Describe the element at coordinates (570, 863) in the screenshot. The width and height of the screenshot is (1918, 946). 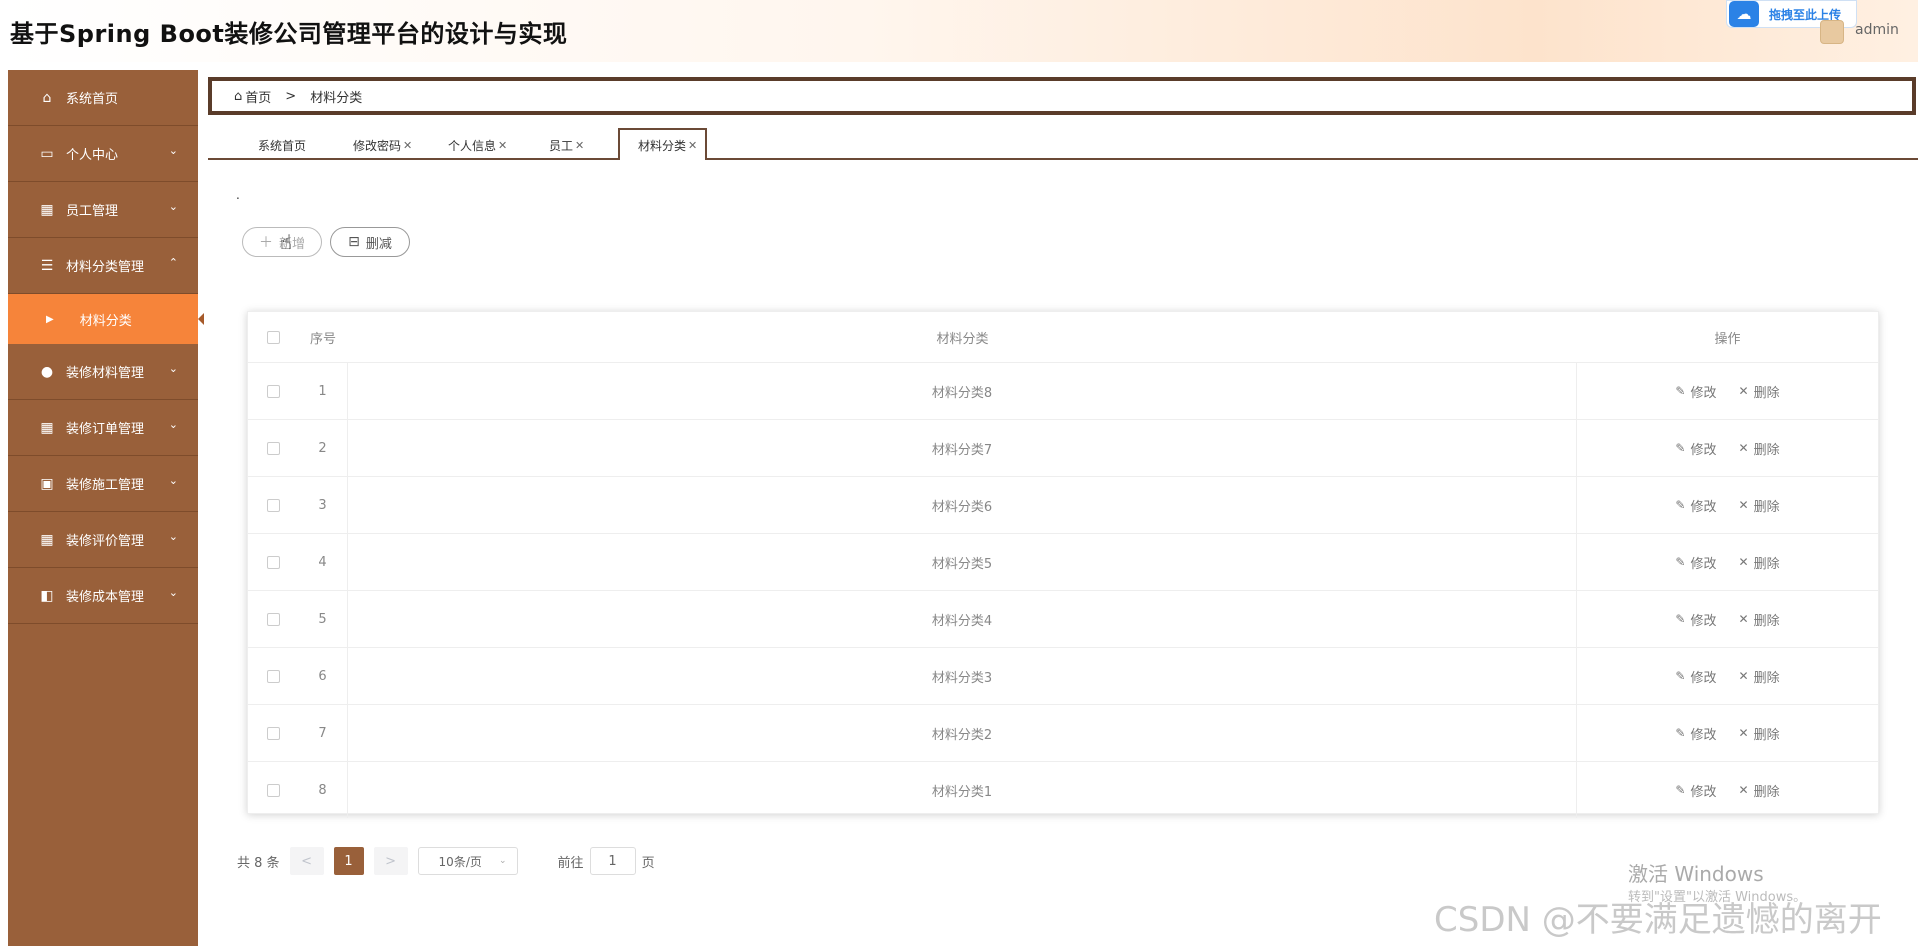
I see `goto-prefix: 前往` at that location.